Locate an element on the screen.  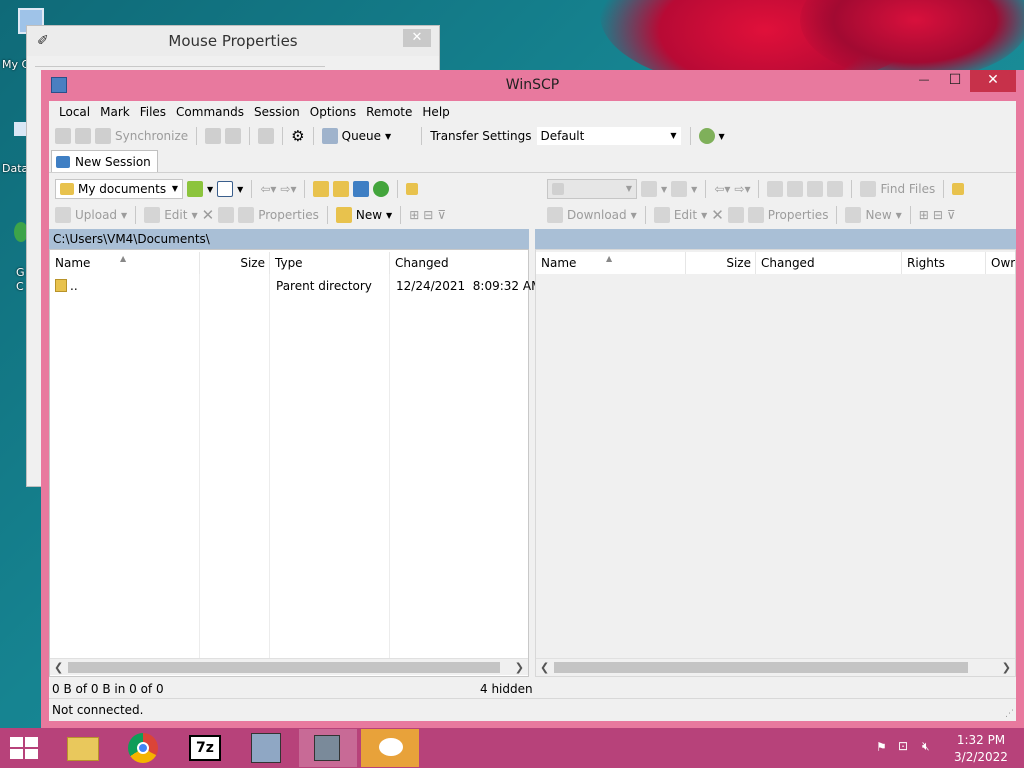
menu-remote: Remote is located at coordinates (389, 112).